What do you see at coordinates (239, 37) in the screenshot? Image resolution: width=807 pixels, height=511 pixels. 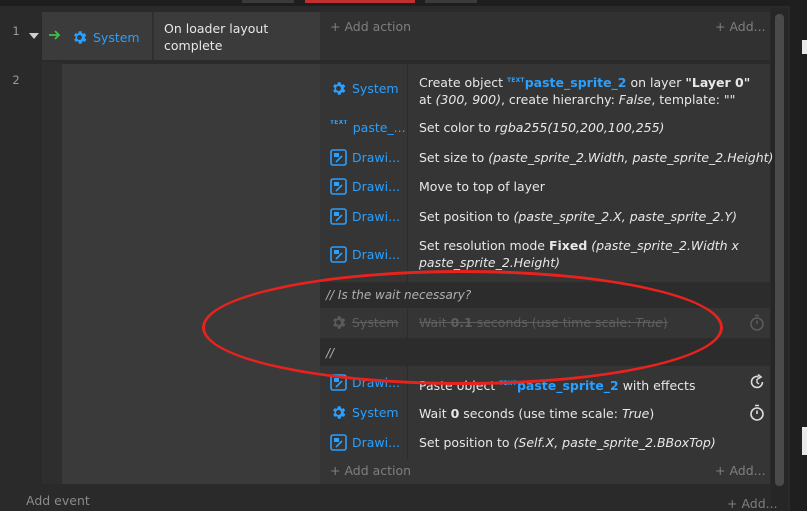 I see `condition-text: On loader layout complete` at bounding box center [239, 37].